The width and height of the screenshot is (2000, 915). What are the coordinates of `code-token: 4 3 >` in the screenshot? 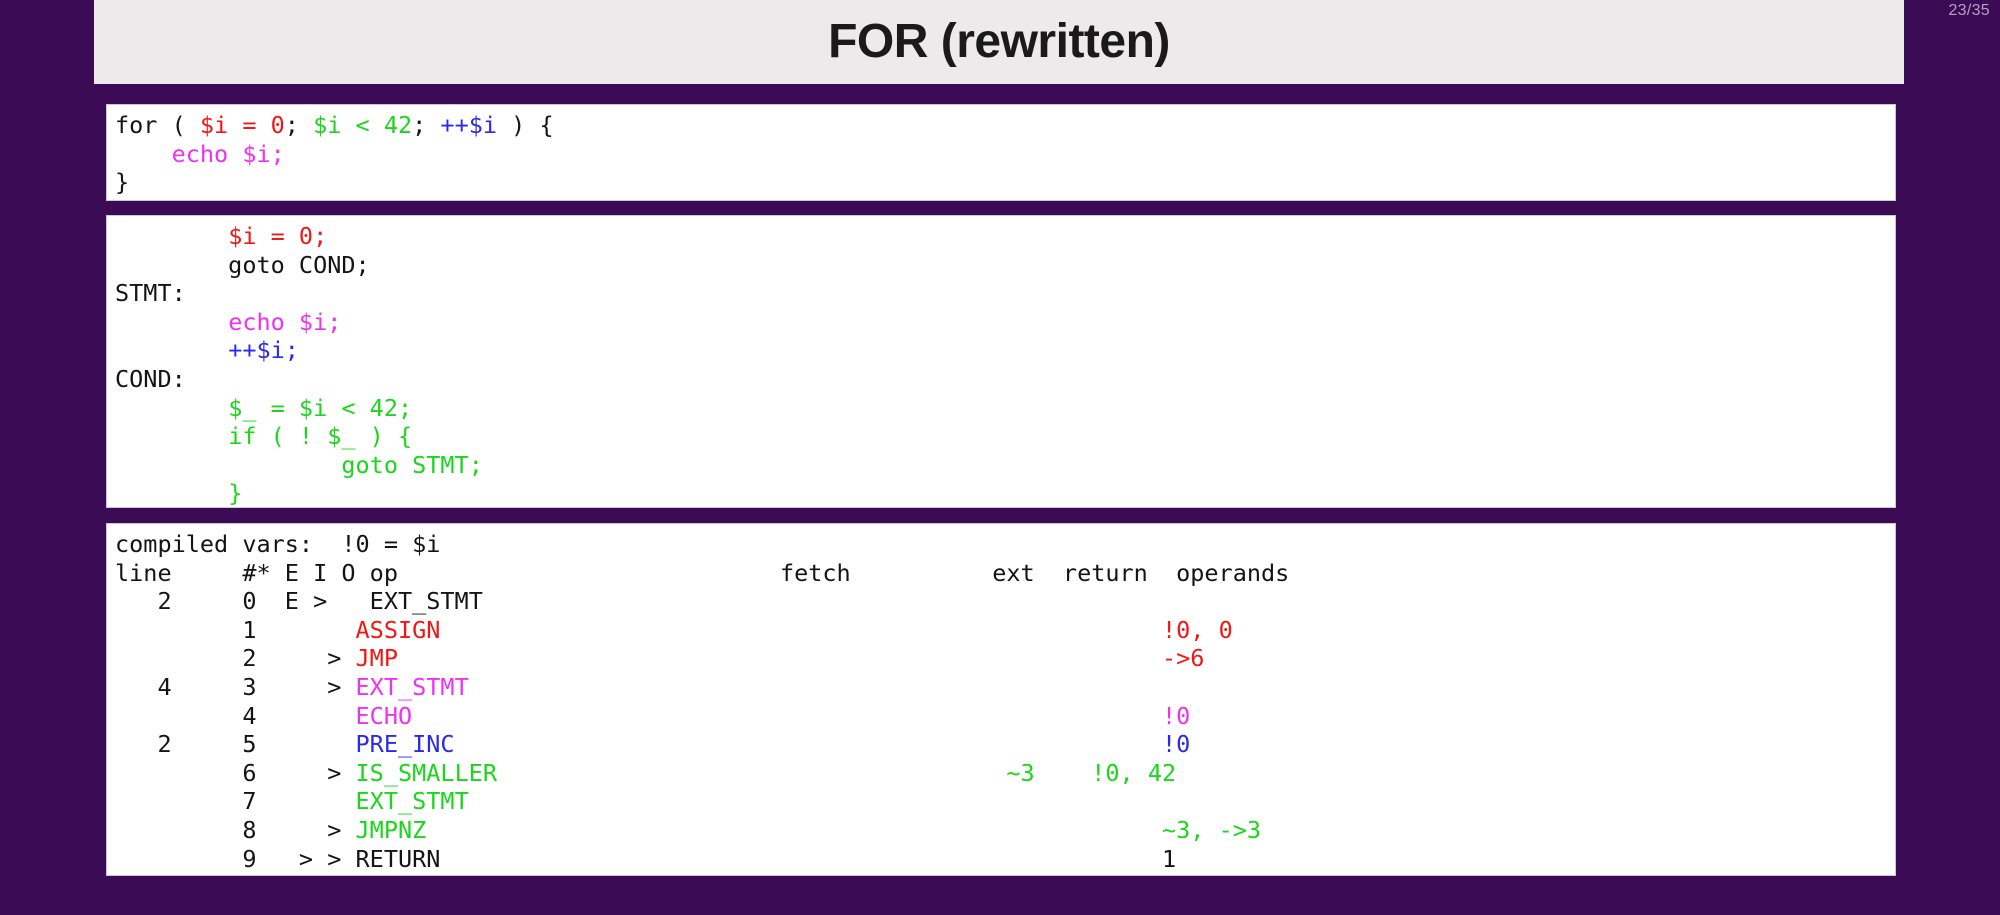 It's located at (235, 686).